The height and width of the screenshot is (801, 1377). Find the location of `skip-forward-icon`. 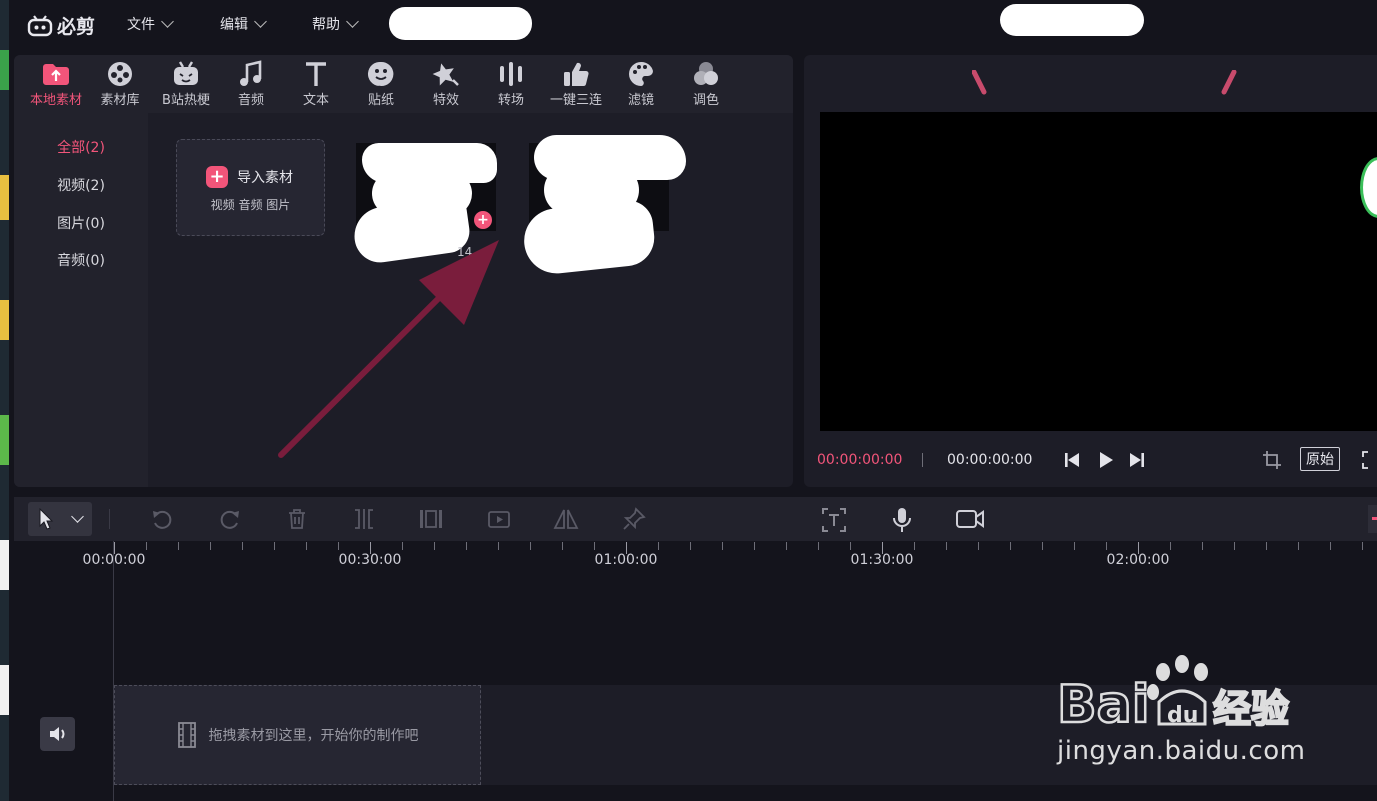

skip-forward-icon is located at coordinates (1137, 460).